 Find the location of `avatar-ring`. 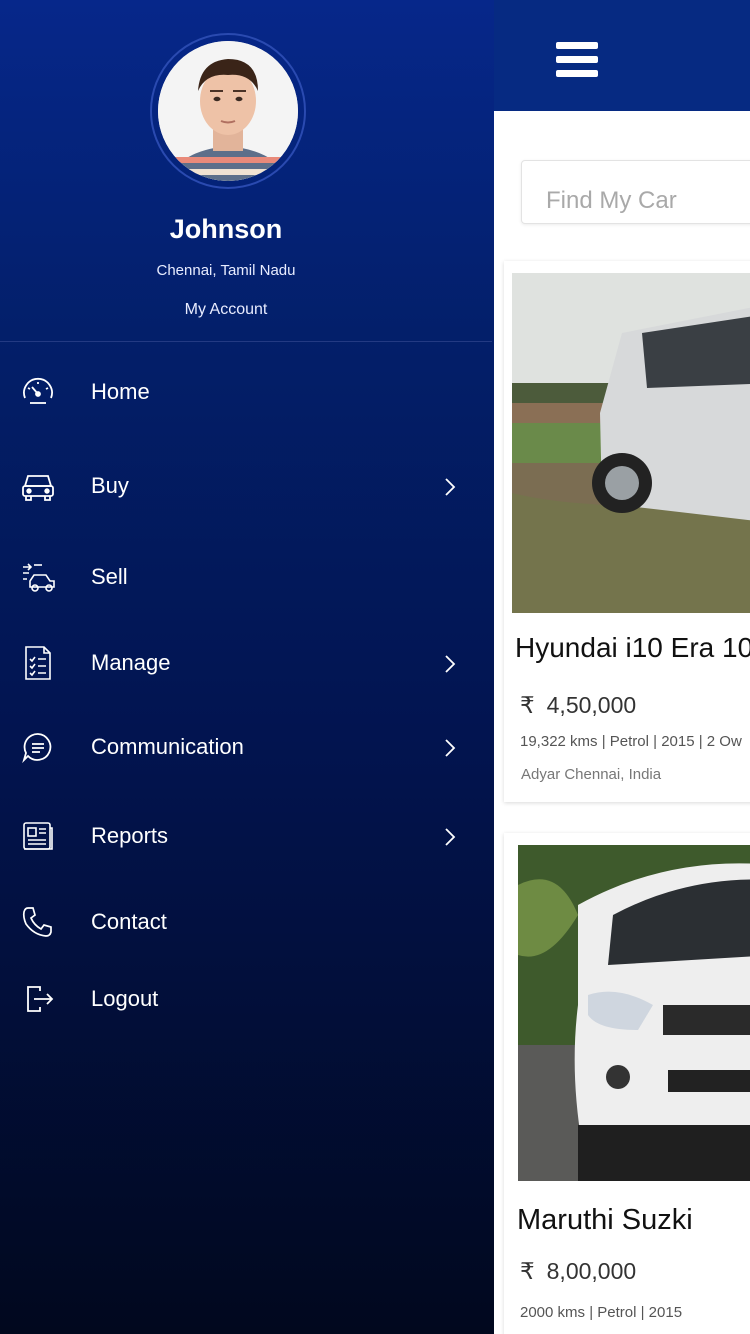

avatar-ring is located at coordinates (228, 111).